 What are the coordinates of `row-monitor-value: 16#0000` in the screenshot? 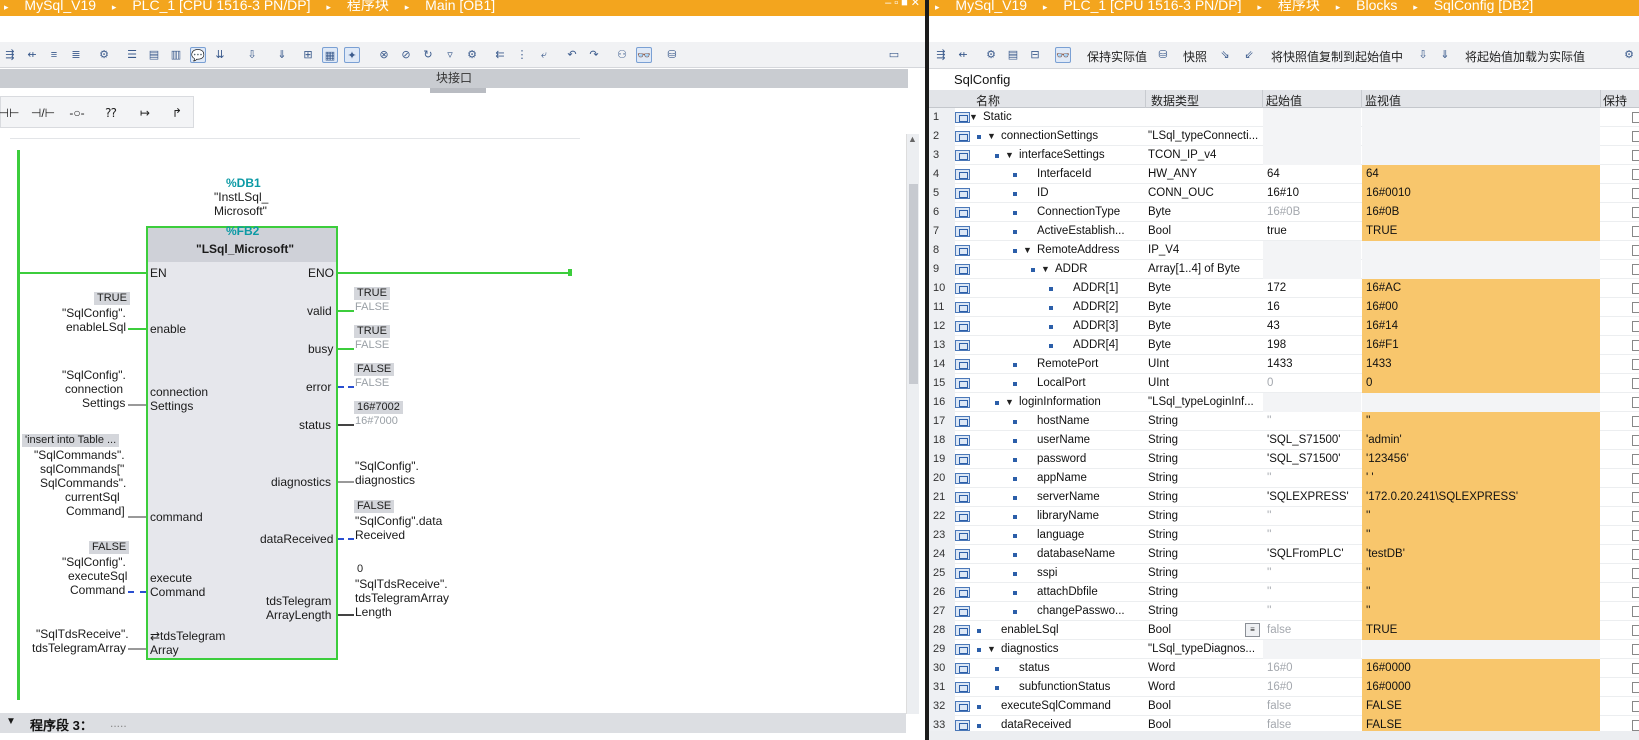 It's located at (1481, 668).